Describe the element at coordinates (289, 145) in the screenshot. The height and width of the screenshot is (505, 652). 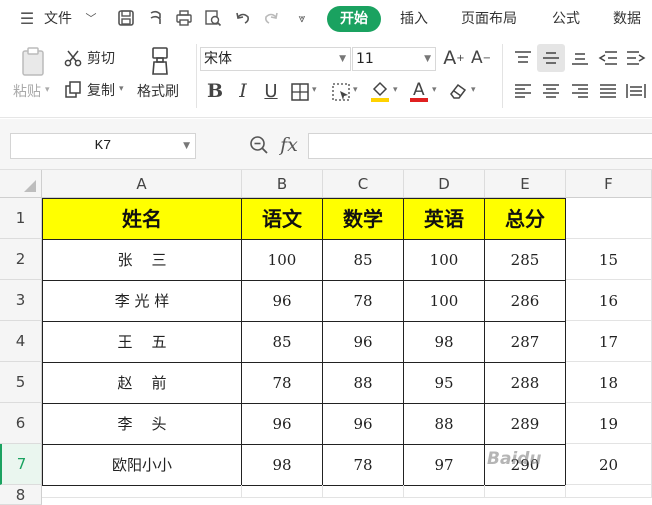
I see `fx-button: fx` at that location.